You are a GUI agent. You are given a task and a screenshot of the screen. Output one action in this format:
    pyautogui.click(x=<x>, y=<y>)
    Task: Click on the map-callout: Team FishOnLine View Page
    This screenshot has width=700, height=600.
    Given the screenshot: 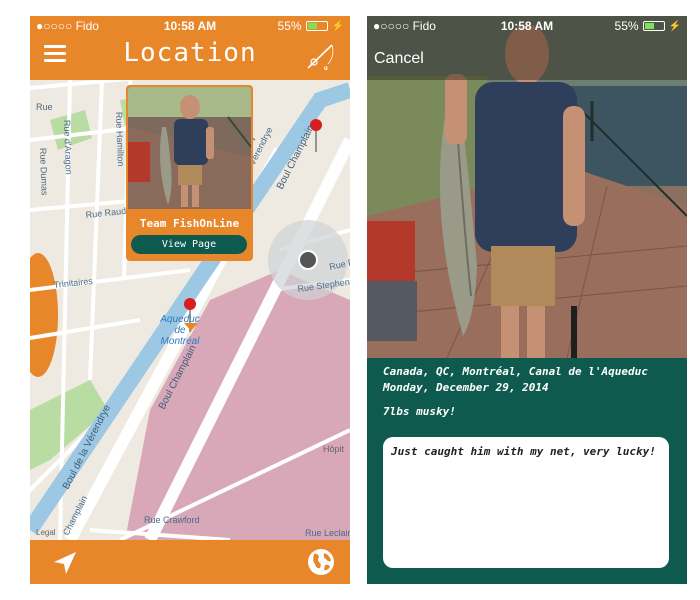 What is the action you would take?
    pyautogui.click(x=189, y=173)
    